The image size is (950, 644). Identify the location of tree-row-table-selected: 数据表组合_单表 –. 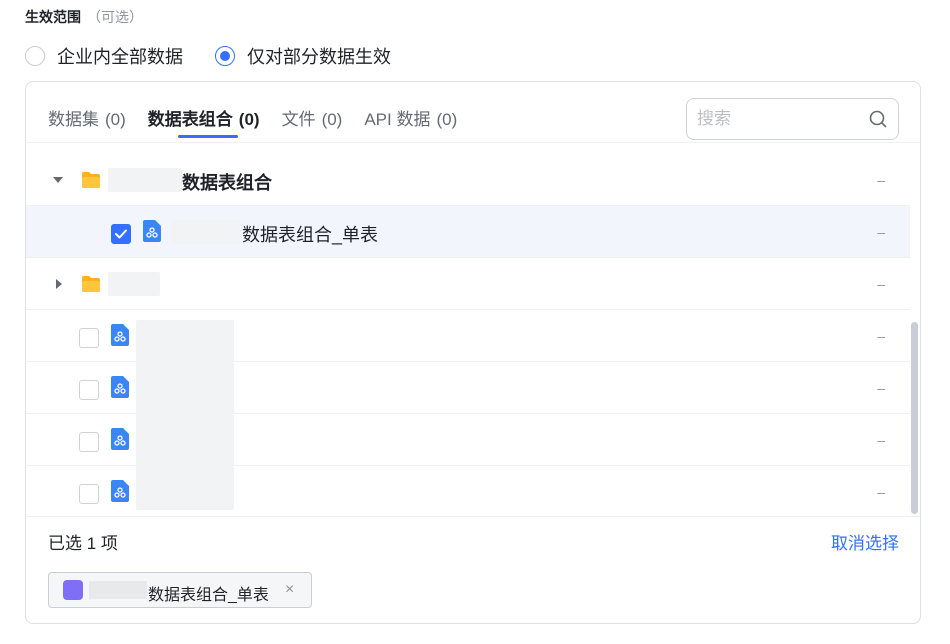
(468, 232).